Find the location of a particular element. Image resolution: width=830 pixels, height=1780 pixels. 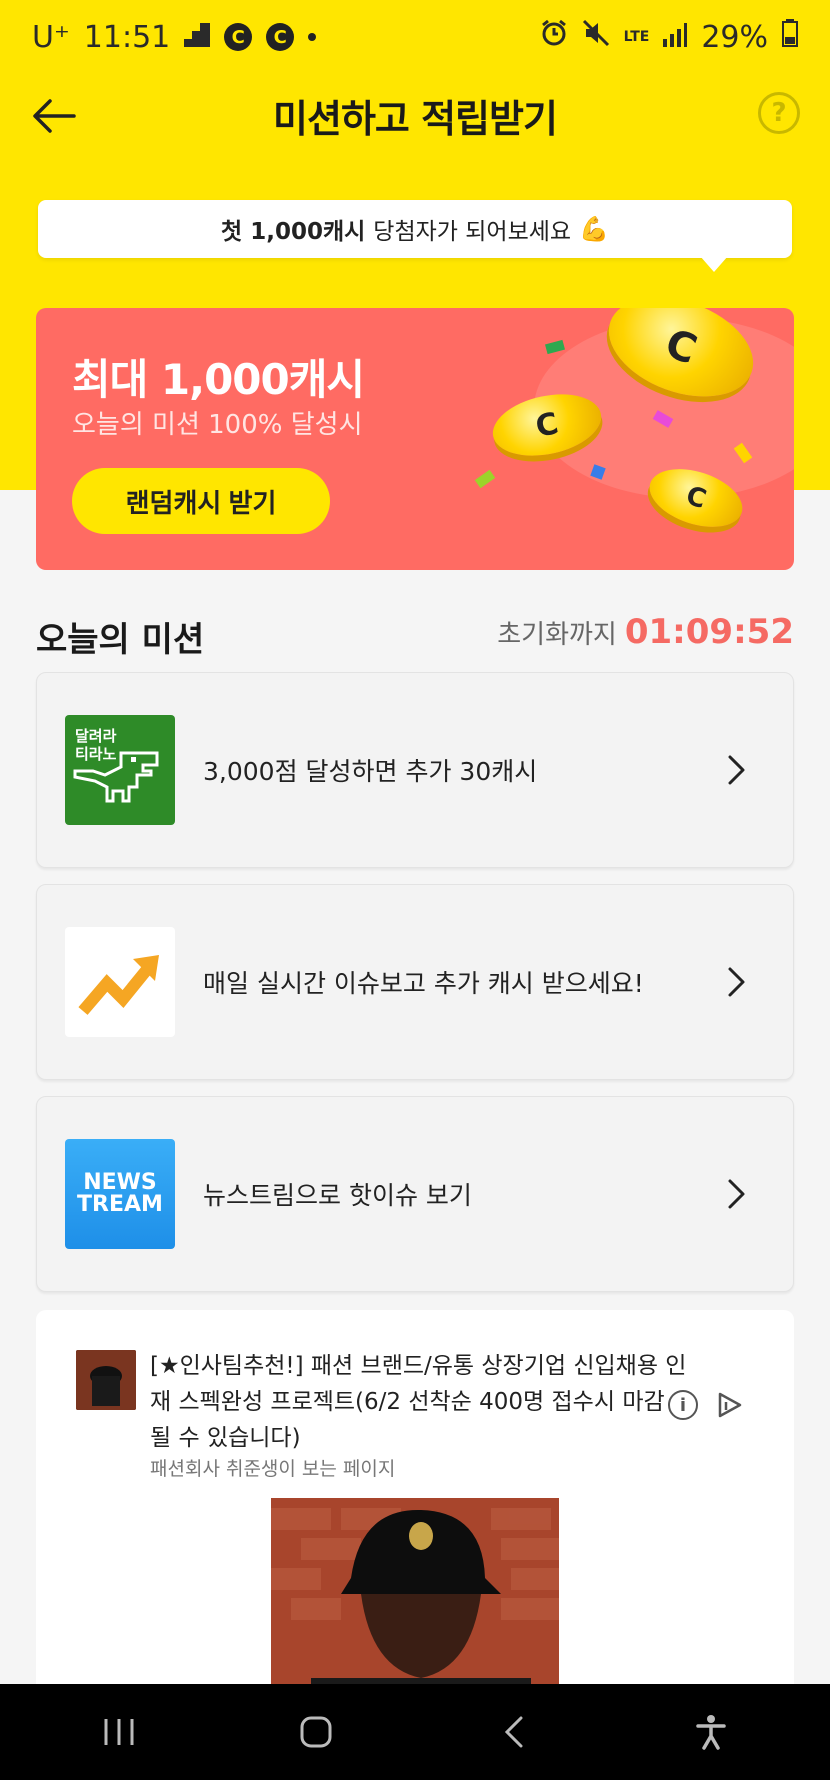

alarm-icon is located at coordinates (554, 37).